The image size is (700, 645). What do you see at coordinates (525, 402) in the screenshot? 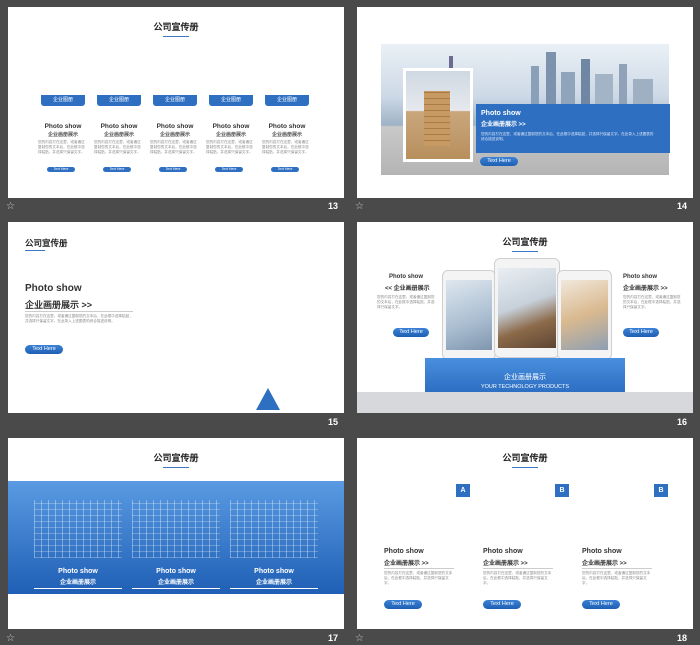
I see `bottom-strip` at bounding box center [525, 402].